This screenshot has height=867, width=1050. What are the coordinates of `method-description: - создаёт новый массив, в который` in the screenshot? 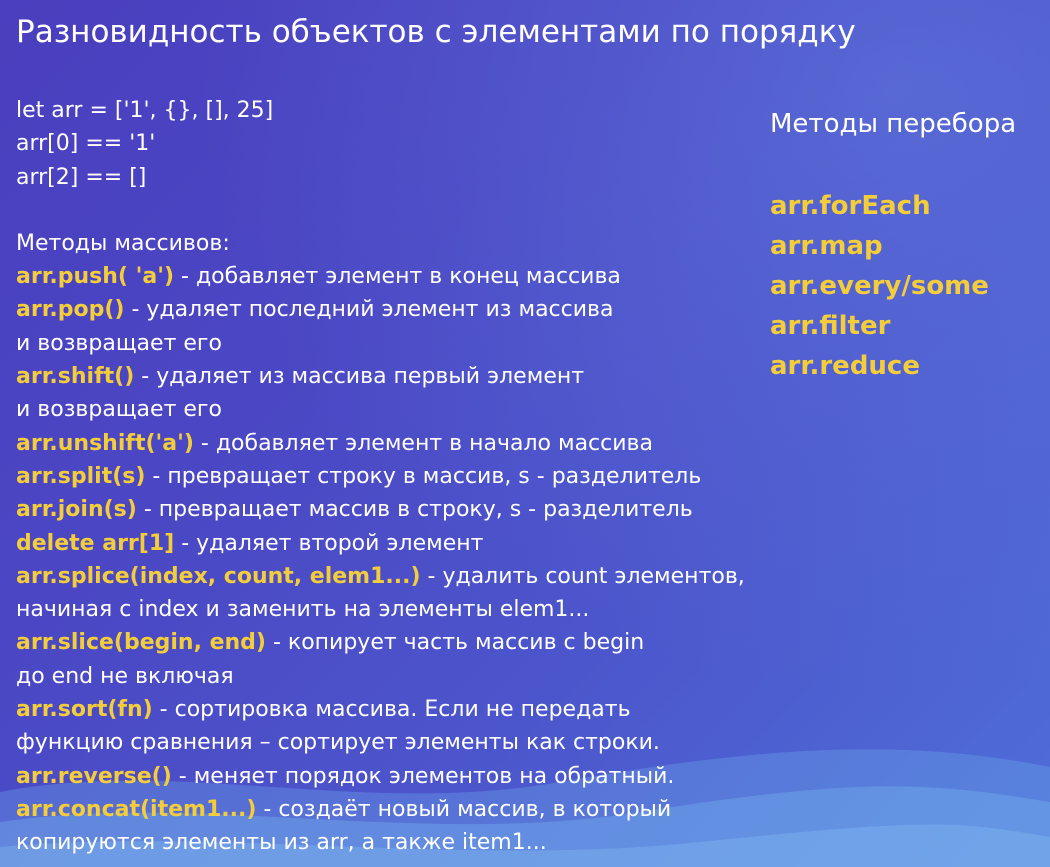 It's located at (464, 809).